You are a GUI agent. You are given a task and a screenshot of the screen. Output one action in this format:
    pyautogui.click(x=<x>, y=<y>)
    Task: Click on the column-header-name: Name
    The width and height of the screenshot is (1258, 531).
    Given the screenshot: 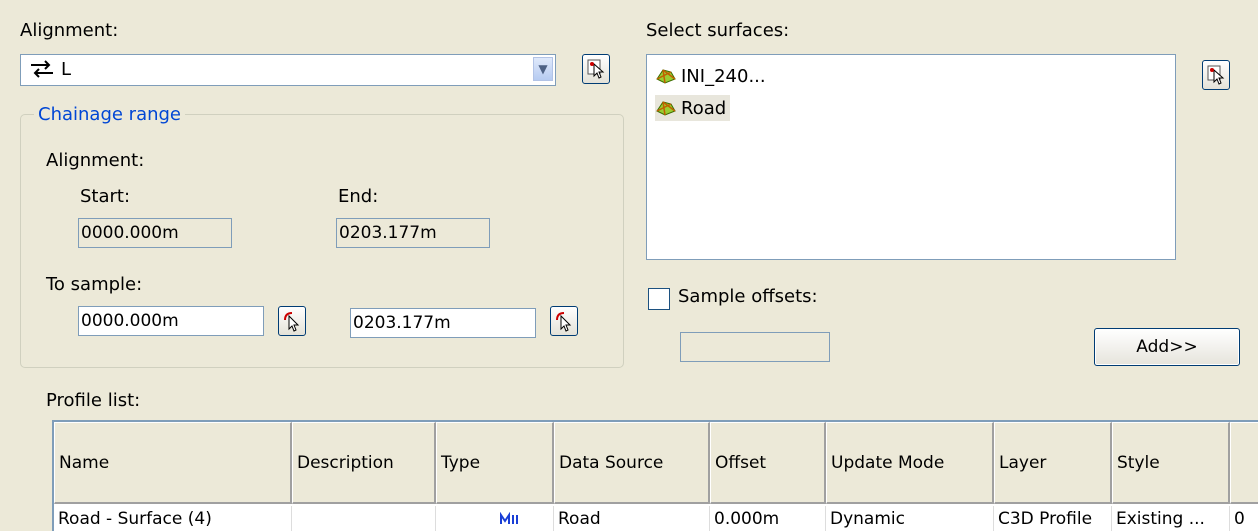 What is the action you would take?
    pyautogui.click(x=173, y=463)
    